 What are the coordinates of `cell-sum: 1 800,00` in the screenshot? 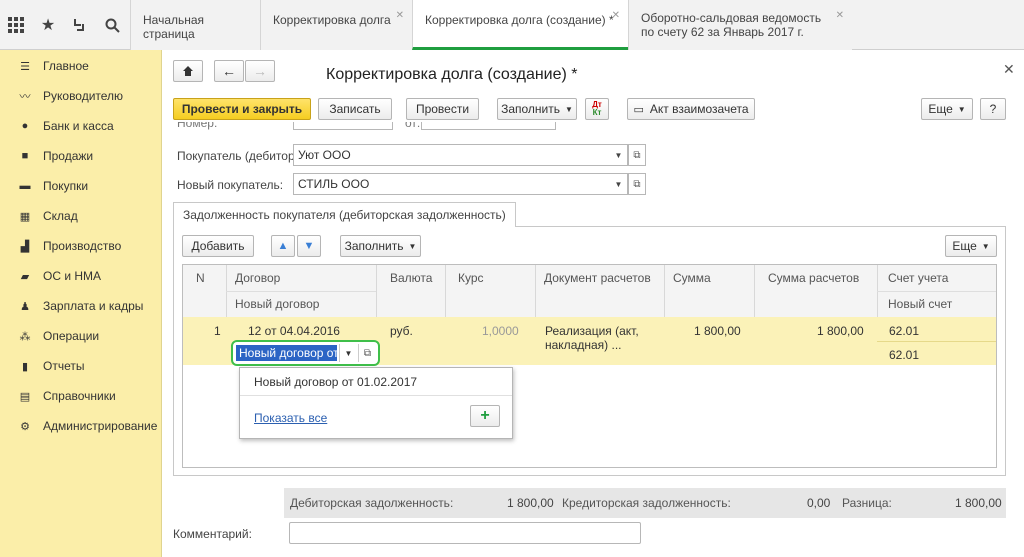 It's located at (717, 331).